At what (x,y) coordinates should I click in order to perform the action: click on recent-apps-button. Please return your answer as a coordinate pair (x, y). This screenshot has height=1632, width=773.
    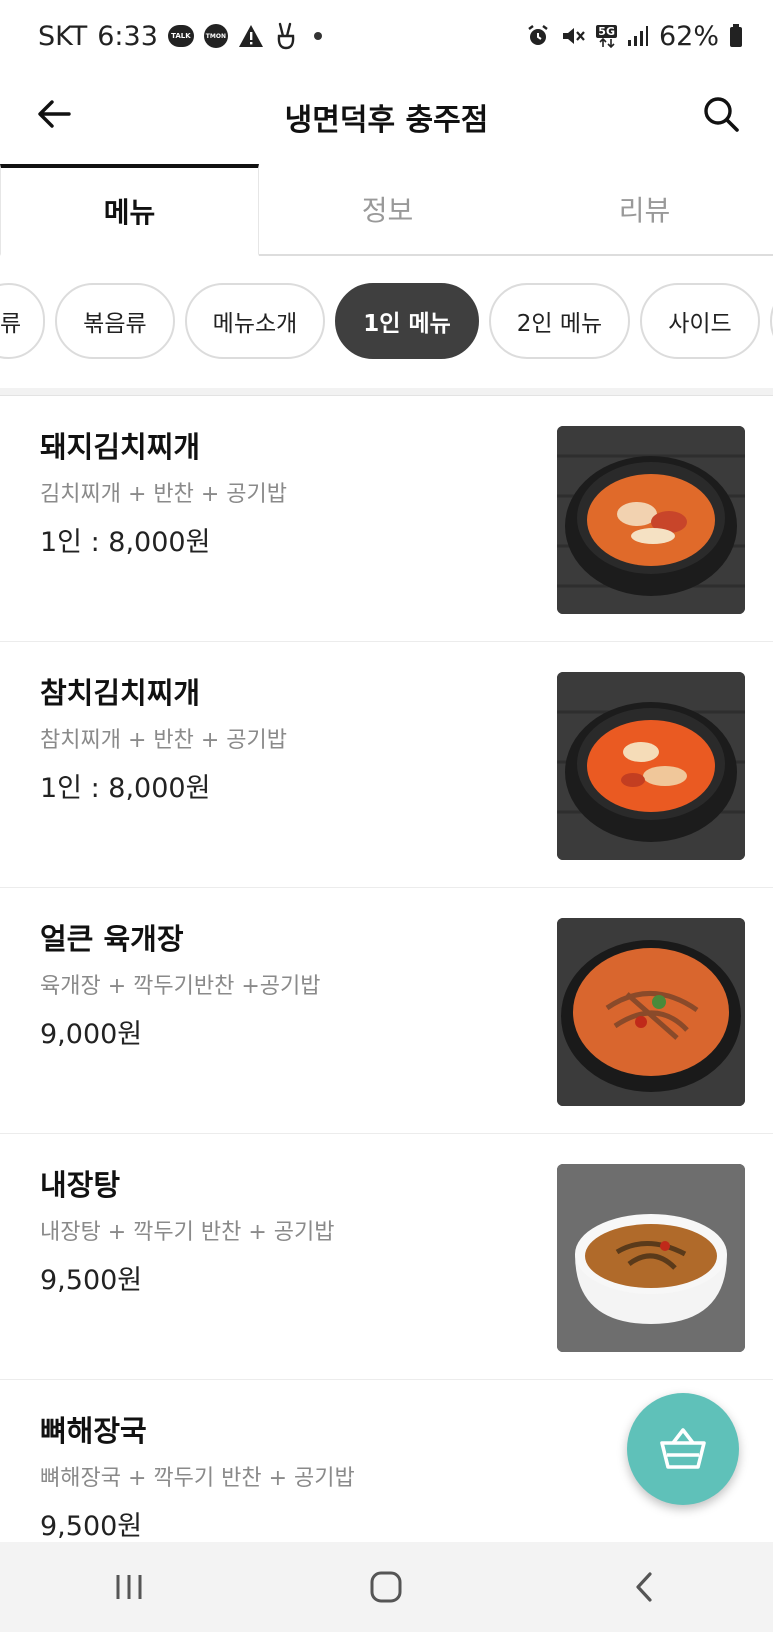
    Looking at the image, I should click on (129, 1587).